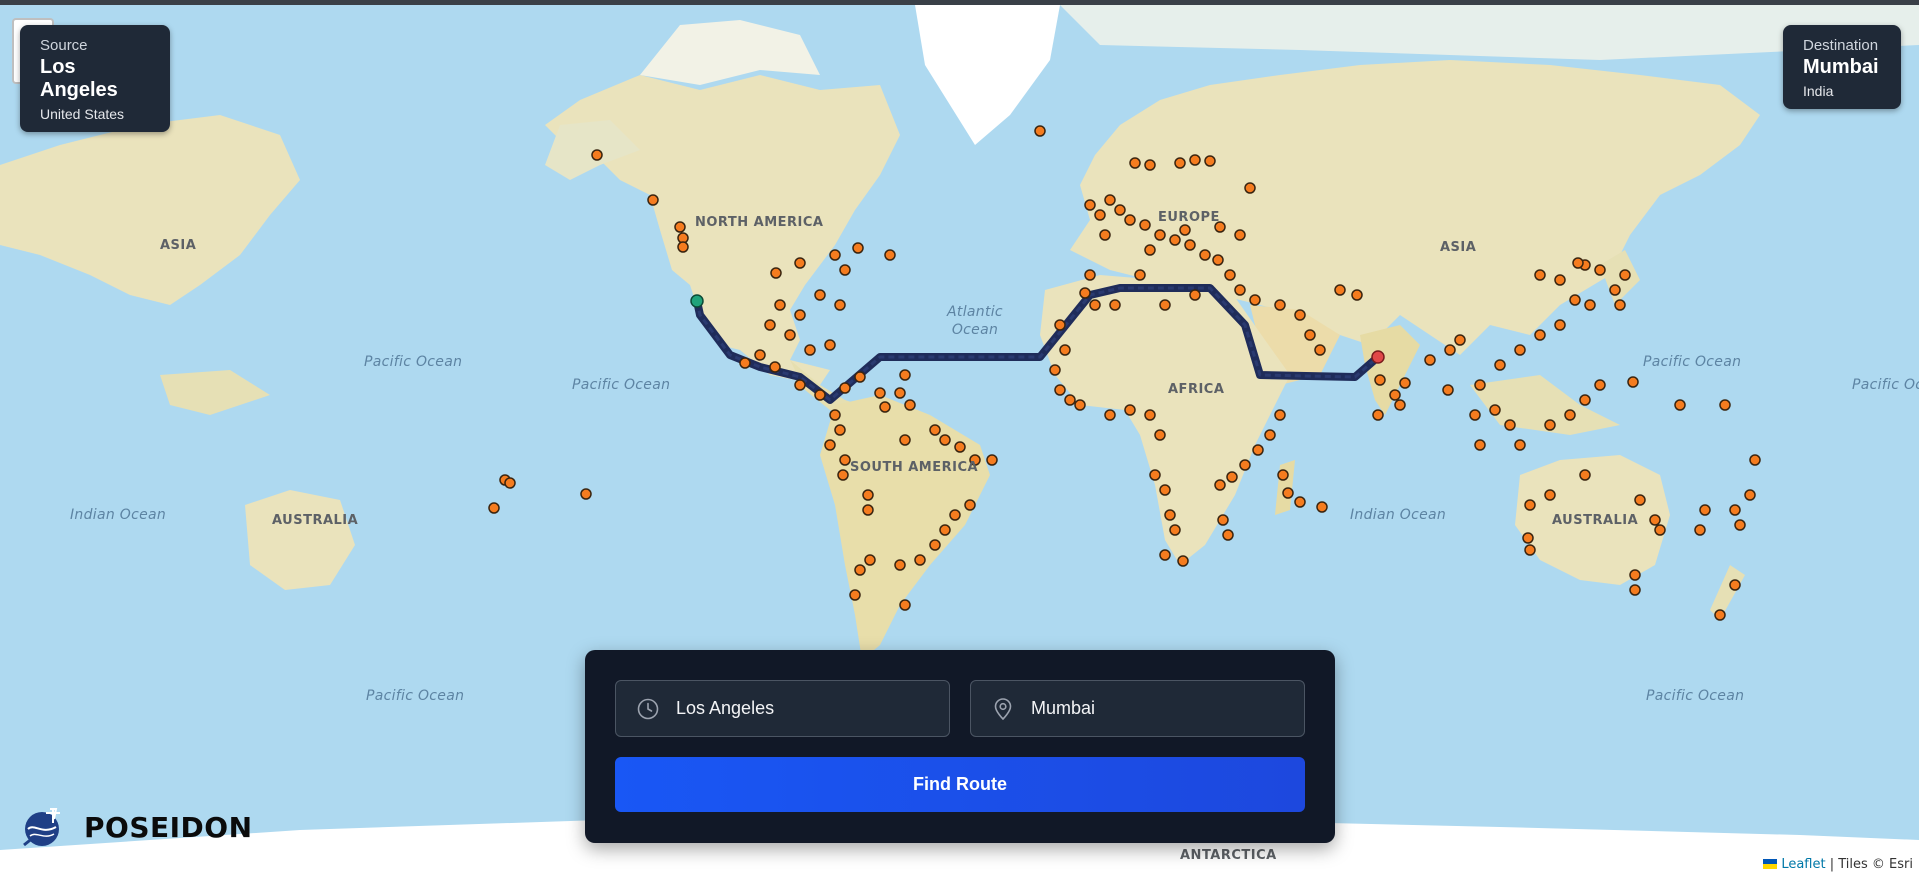 Image resolution: width=1919 pixels, height=873 pixels. I want to click on label-atlantic-ocean: Atlantic Ocean, so click(975, 321).